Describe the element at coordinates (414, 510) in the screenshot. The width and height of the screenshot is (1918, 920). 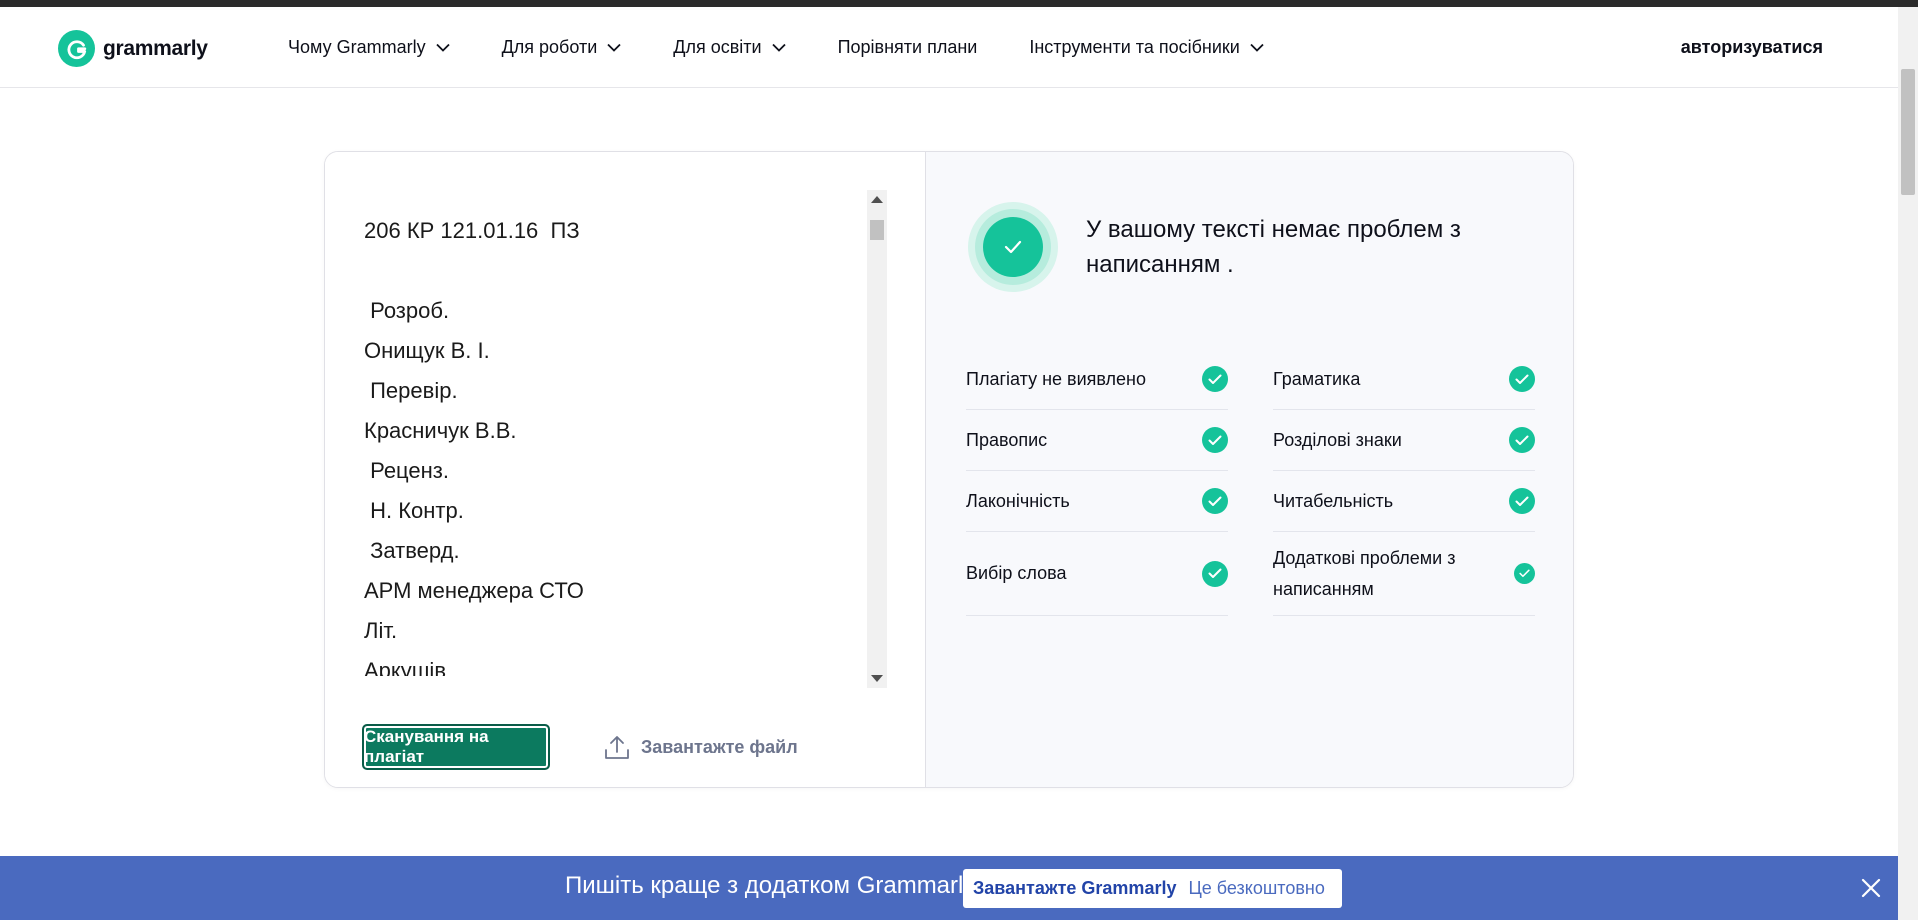
I see `editor-line: Н. Контр.` at that location.